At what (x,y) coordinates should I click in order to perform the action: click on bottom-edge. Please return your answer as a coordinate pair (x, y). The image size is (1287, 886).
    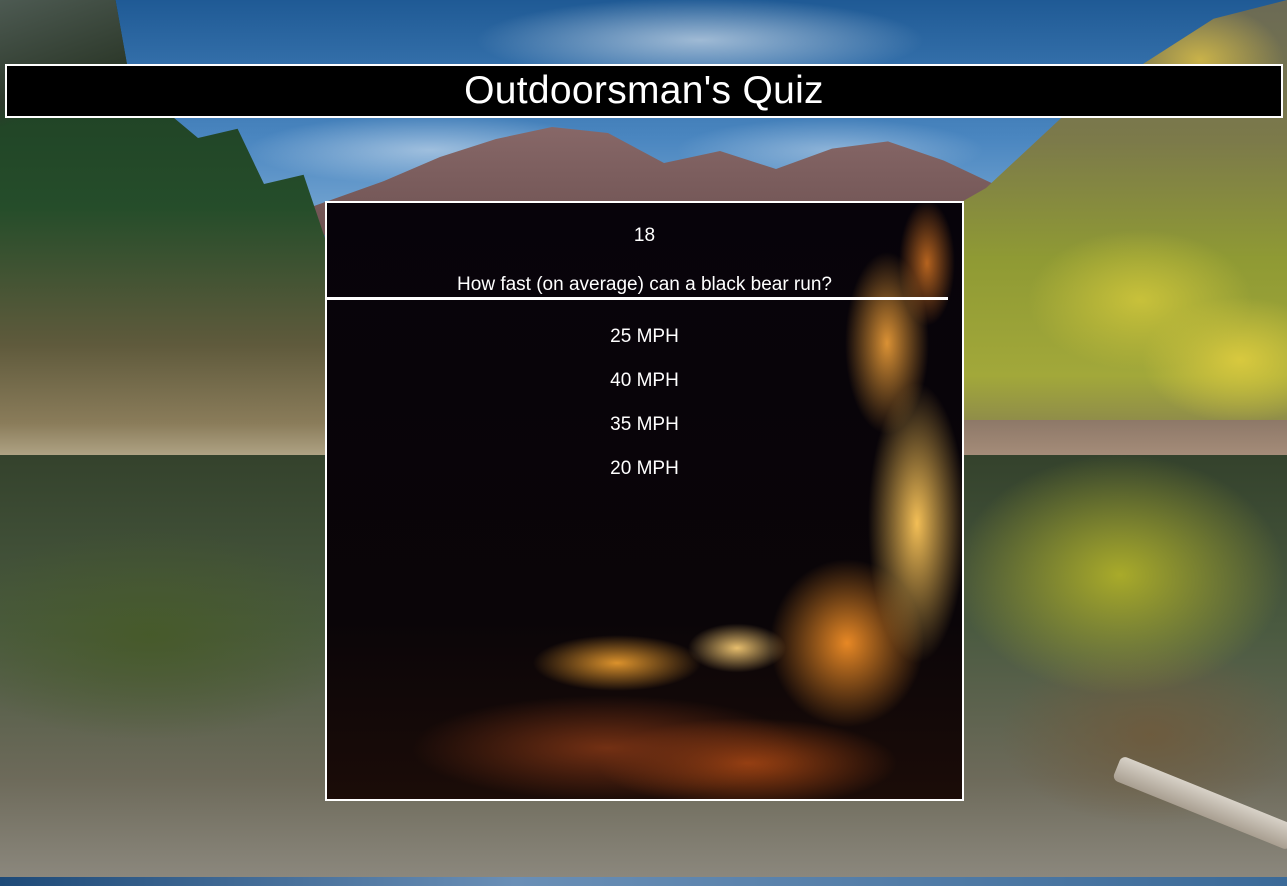
    Looking at the image, I should click on (643, 881).